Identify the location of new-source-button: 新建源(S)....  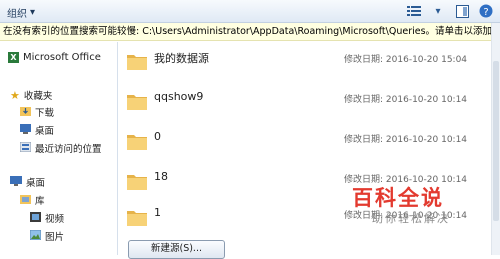
(176, 249).